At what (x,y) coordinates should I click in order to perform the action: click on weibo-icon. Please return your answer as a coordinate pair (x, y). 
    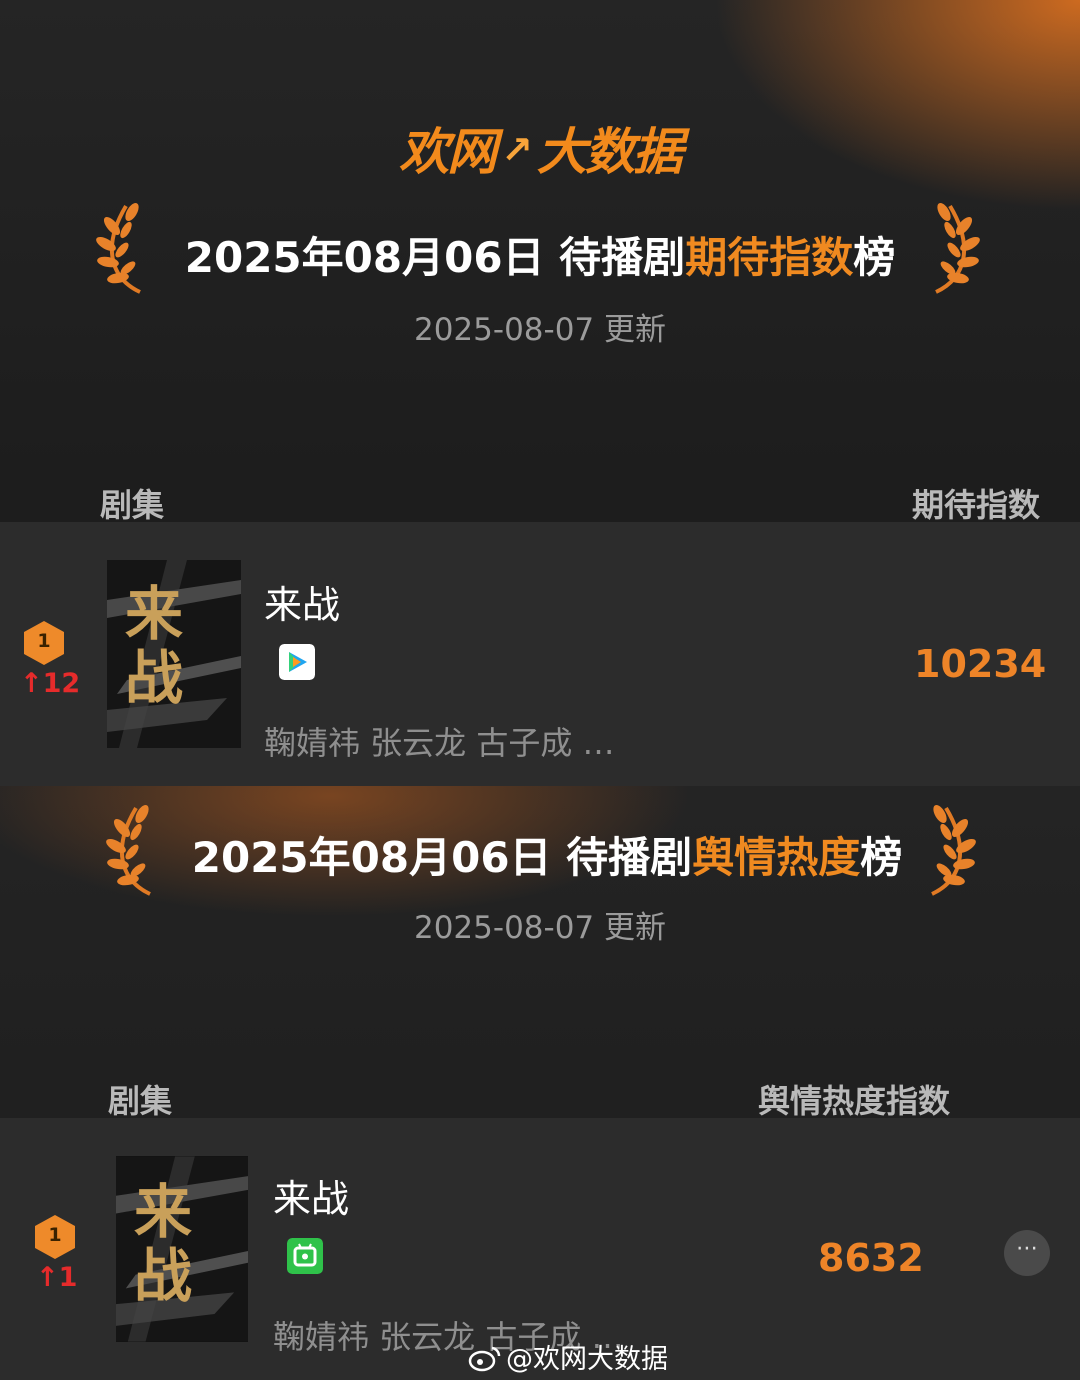
    Looking at the image, I should click on (484, 1359).